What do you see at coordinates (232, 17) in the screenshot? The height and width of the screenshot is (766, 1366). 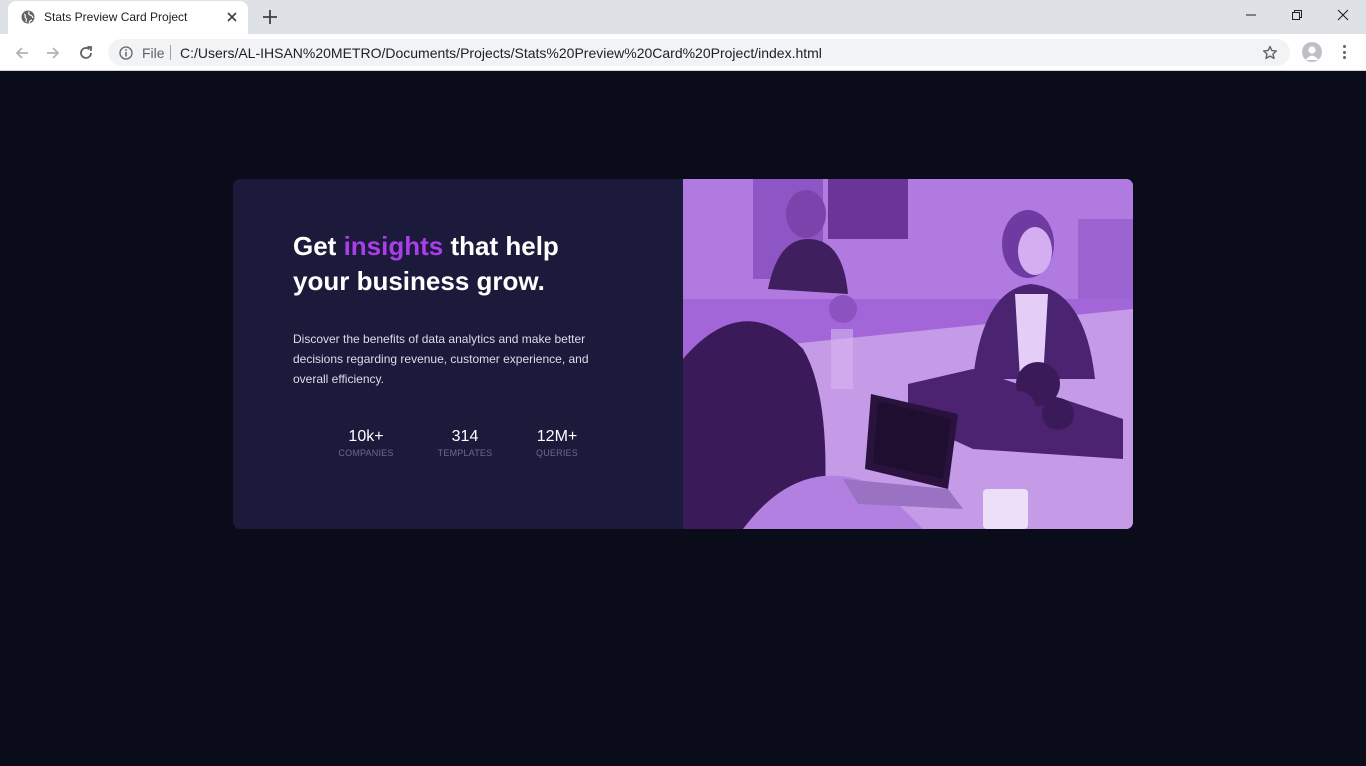 I see `close-tab-icon` at bounding box center [232, 17].